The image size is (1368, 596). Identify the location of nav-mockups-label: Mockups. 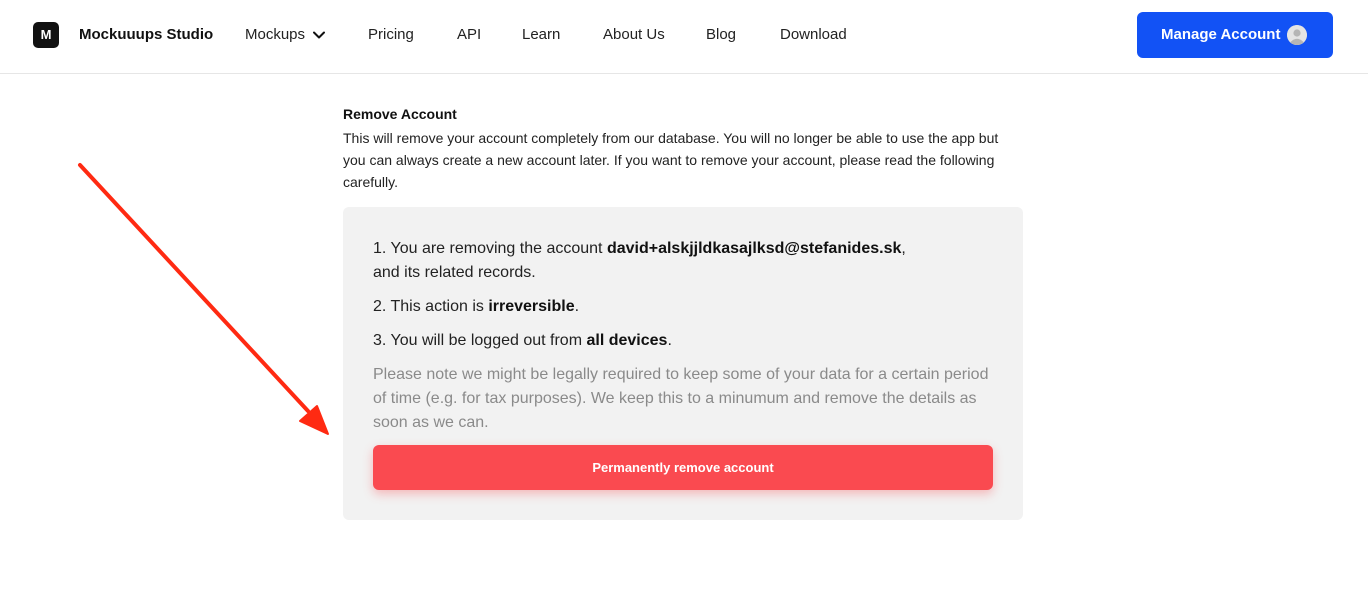
(275, 34).